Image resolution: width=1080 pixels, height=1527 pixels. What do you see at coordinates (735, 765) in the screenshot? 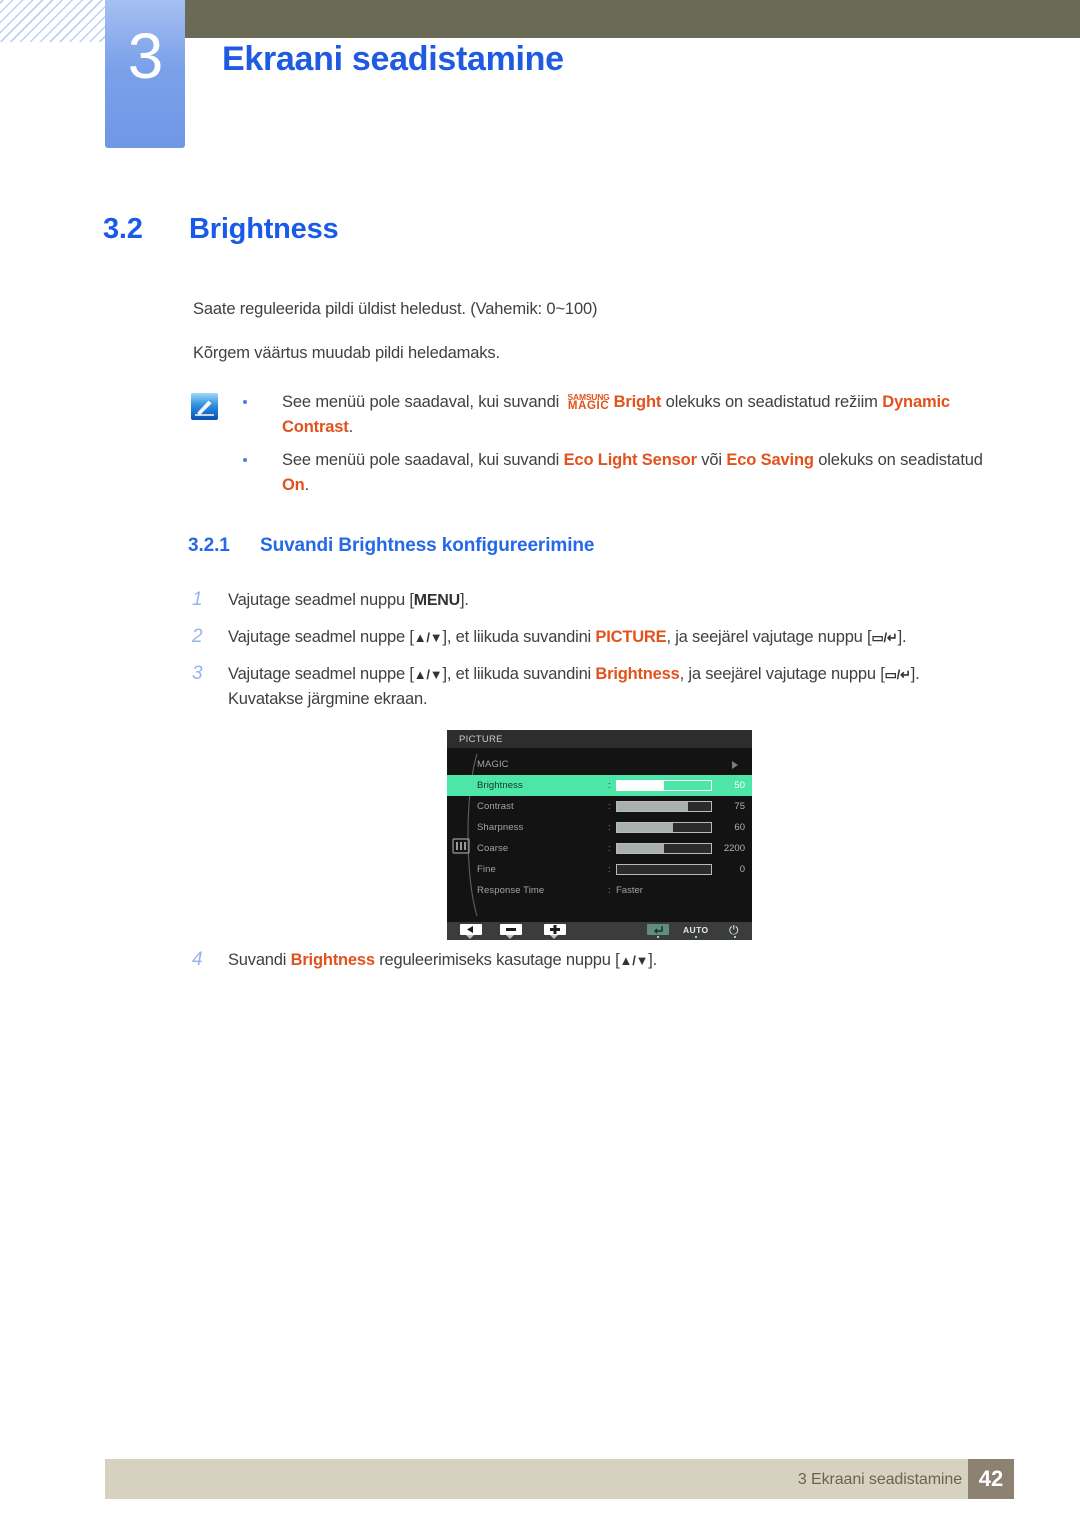
I see `chevron-right-icon` at bounding box center [735, 765].